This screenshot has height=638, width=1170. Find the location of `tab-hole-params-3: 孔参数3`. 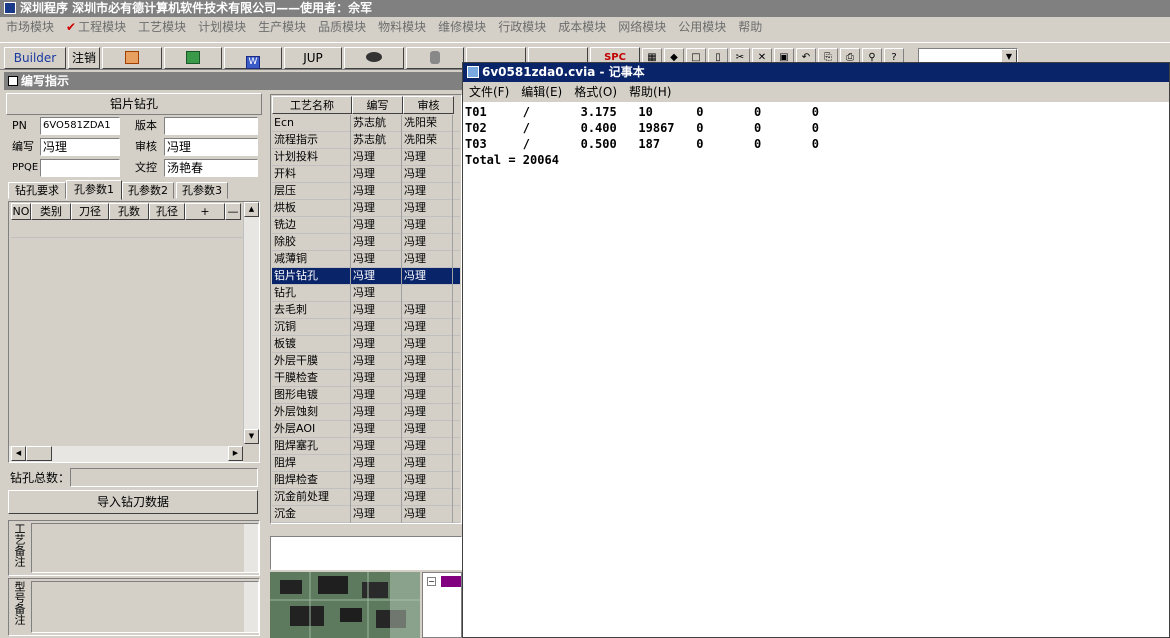

tab-hole-params-3: 孔参数3 is located at coordinates (202, 190).